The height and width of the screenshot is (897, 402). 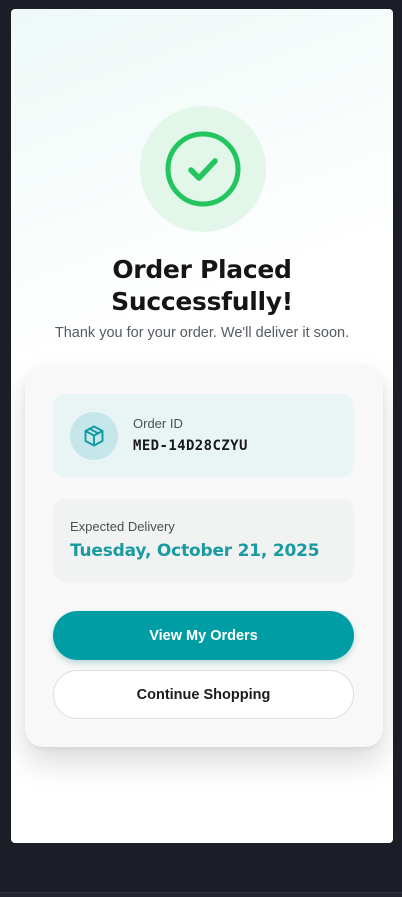 I want to click on package-icon, so click(x=94, y=436).